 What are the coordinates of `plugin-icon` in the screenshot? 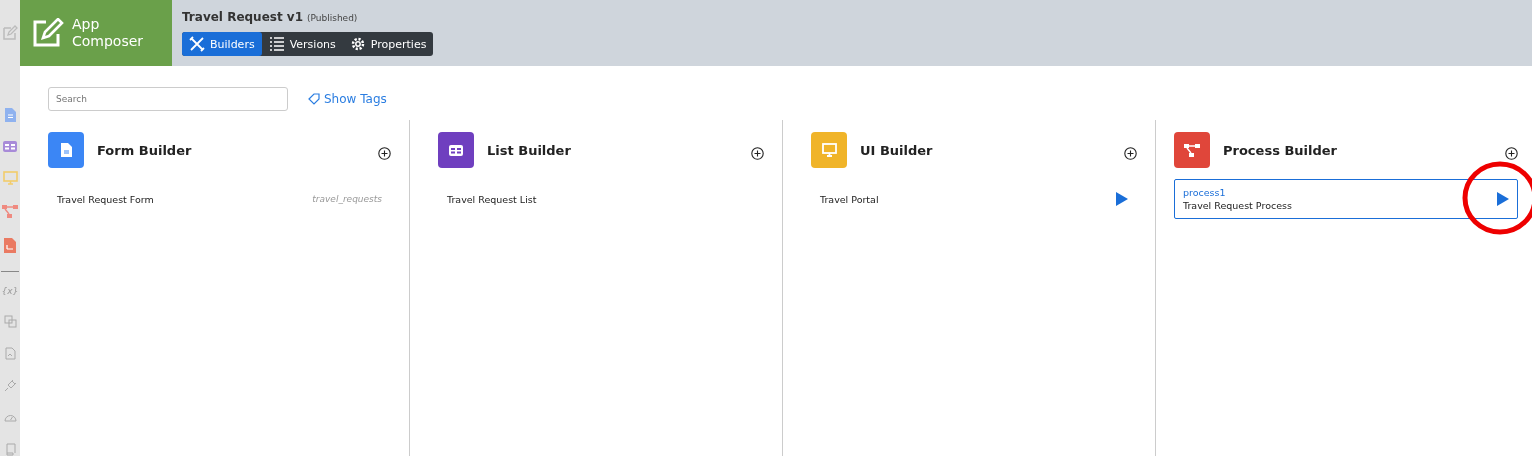 It's located at (10, 385).